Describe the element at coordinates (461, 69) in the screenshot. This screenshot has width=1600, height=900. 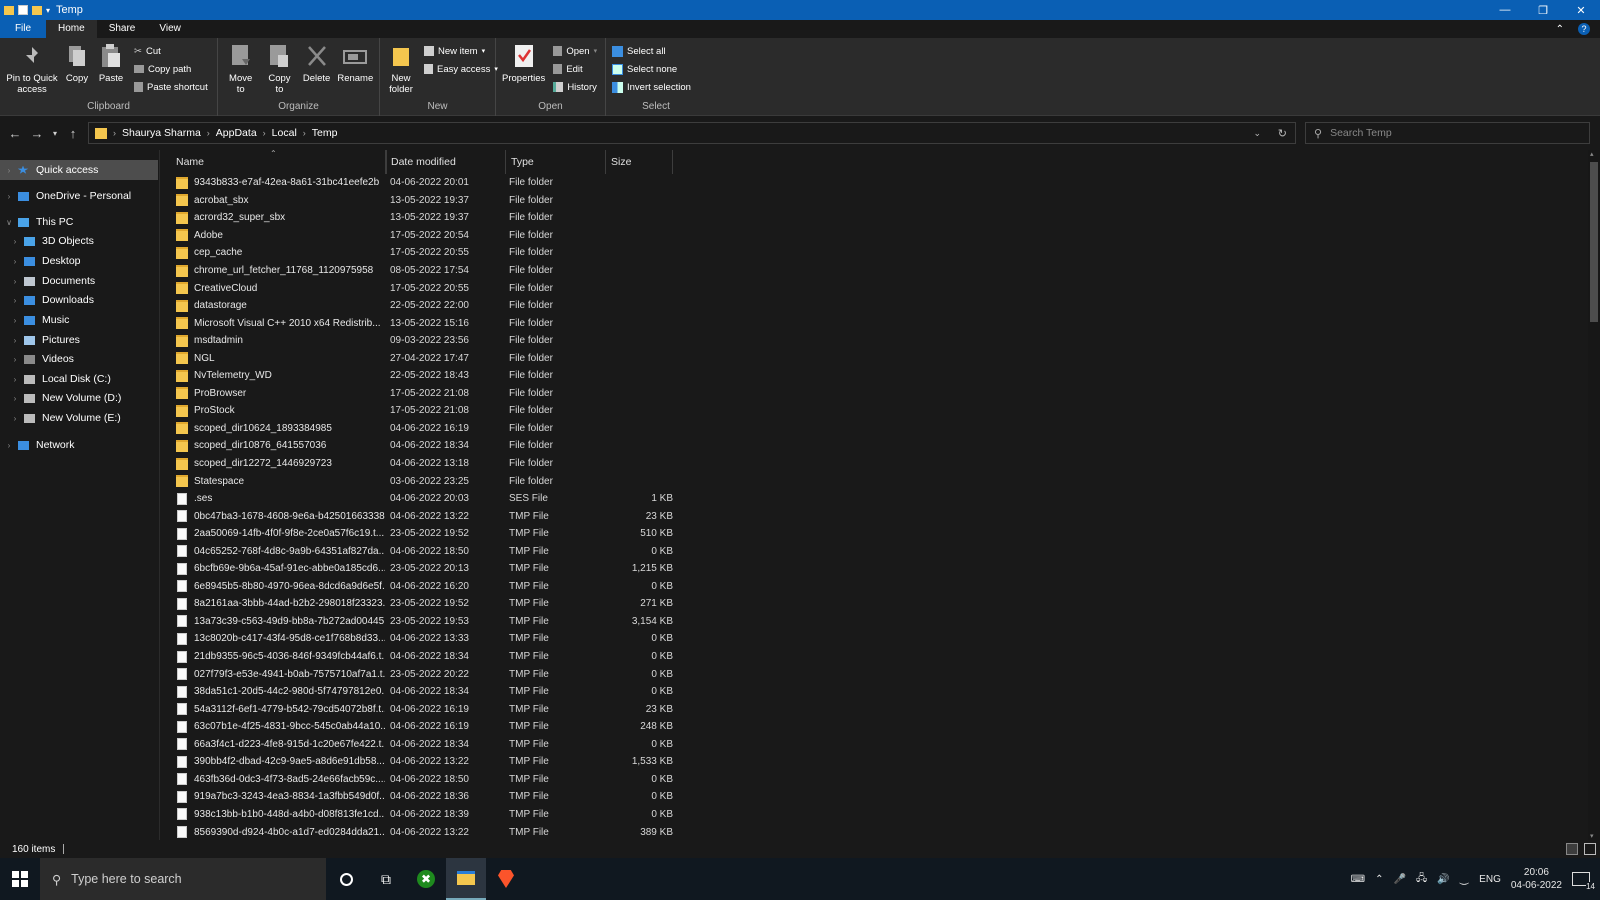
I see `easy-access-button: Easy access ▾` at that location.